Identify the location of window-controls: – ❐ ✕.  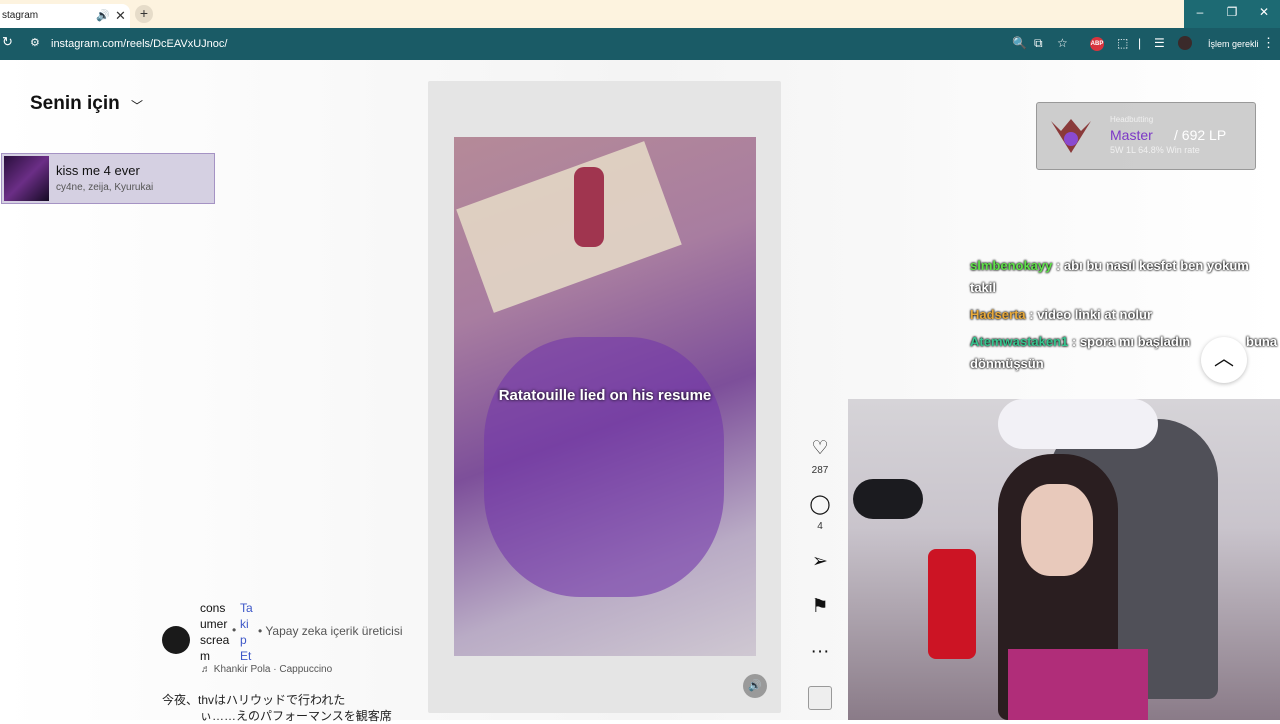
(1232, 14).